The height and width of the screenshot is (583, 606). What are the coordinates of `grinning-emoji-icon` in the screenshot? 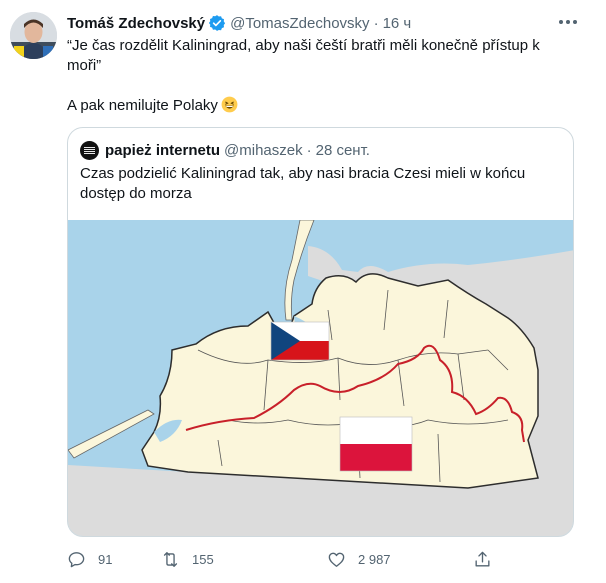 It's located at (229, 104).